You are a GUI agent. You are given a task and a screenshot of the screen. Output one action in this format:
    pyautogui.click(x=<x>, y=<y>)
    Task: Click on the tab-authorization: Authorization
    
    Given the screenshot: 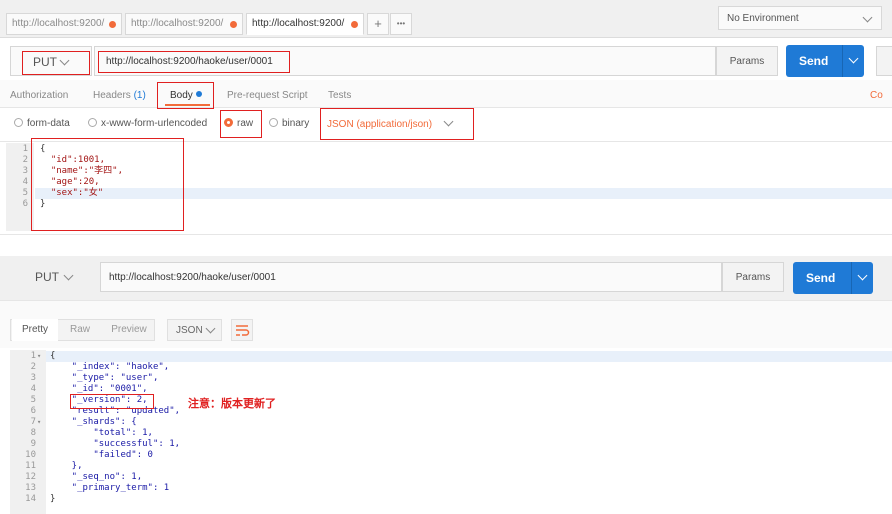 What is the action you would take?
    pyautogui.click(x=39, y=95)
    